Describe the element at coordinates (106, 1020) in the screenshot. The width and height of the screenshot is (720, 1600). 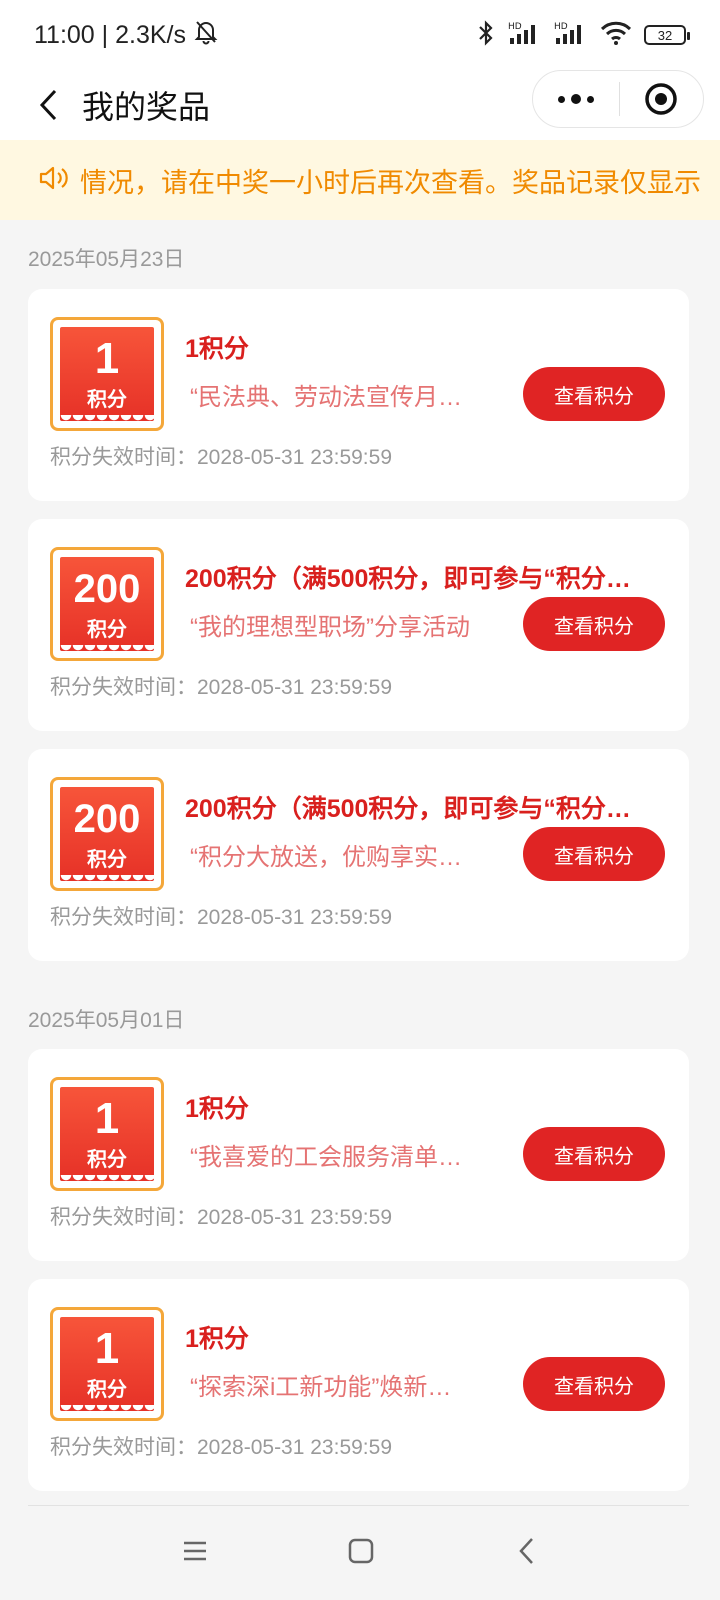
I see `section-date: 2025年05月01日` at that location.